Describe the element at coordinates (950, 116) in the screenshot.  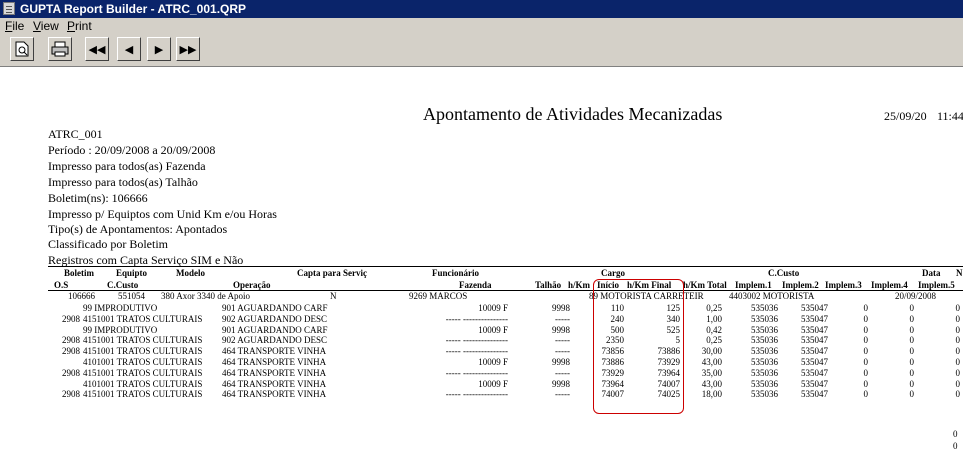
I see `report-time: 11:44` at that location.